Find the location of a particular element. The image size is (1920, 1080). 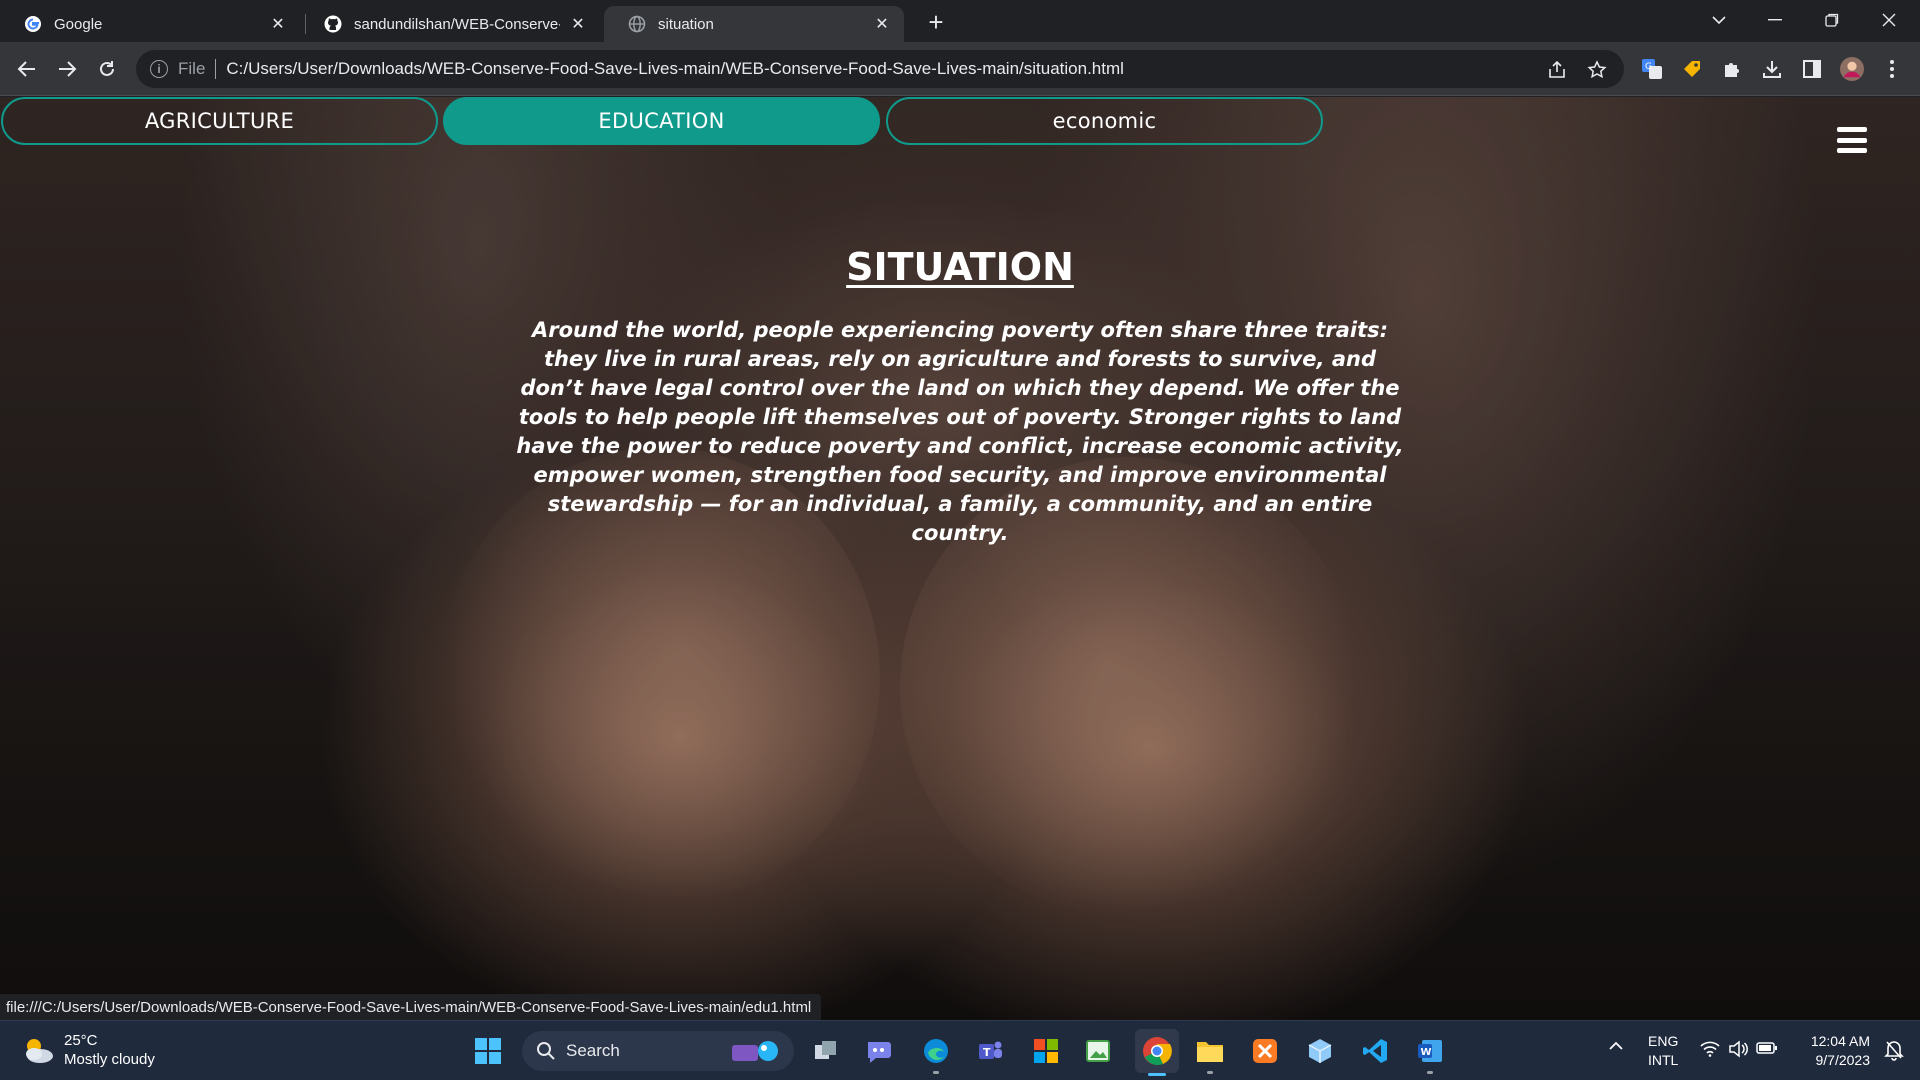

back-arrow-icon is located at coordinates (27, 69).